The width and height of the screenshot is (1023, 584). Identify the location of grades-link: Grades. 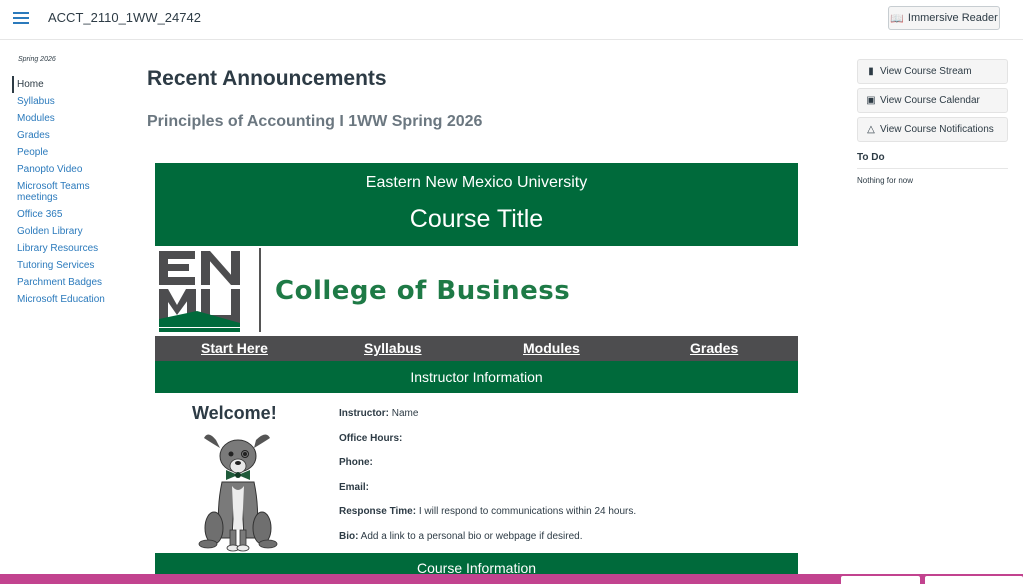
(714, 348).